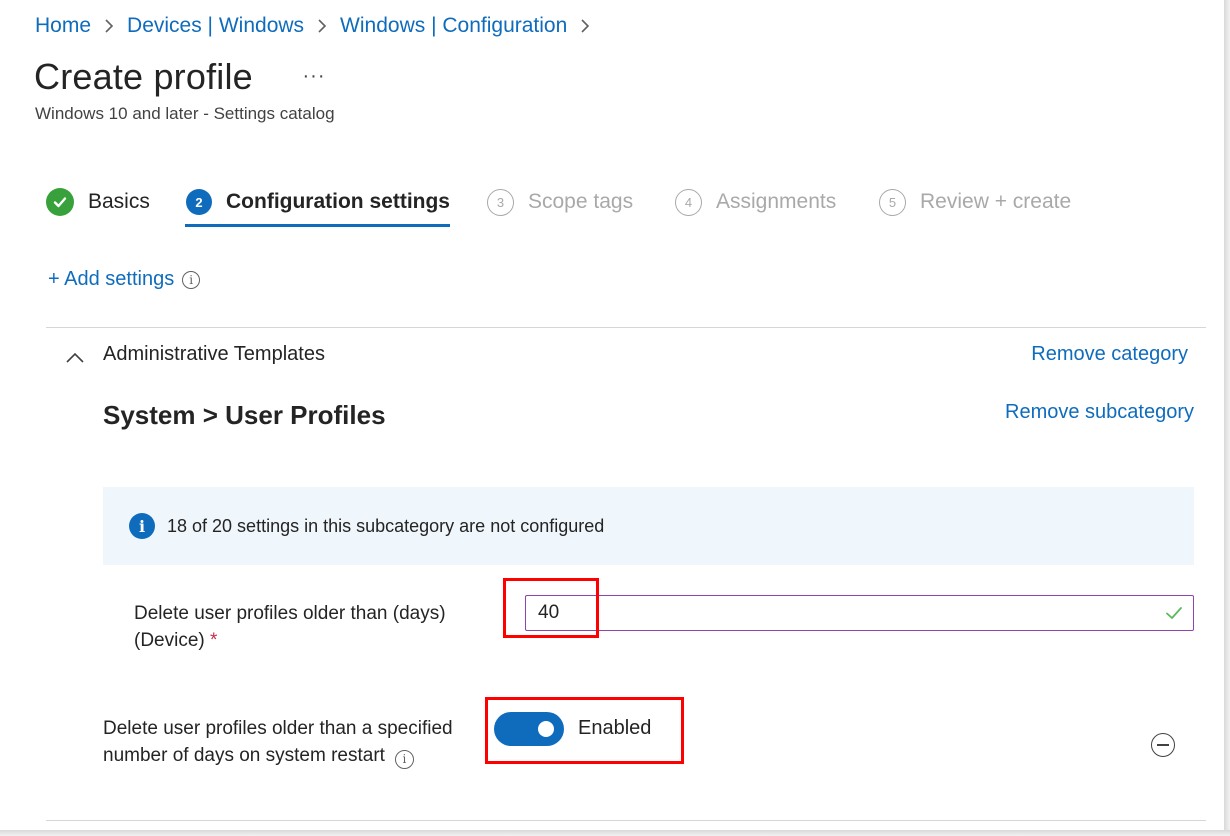  I want to click on step-label: Configuration settings, so click(338, 201).